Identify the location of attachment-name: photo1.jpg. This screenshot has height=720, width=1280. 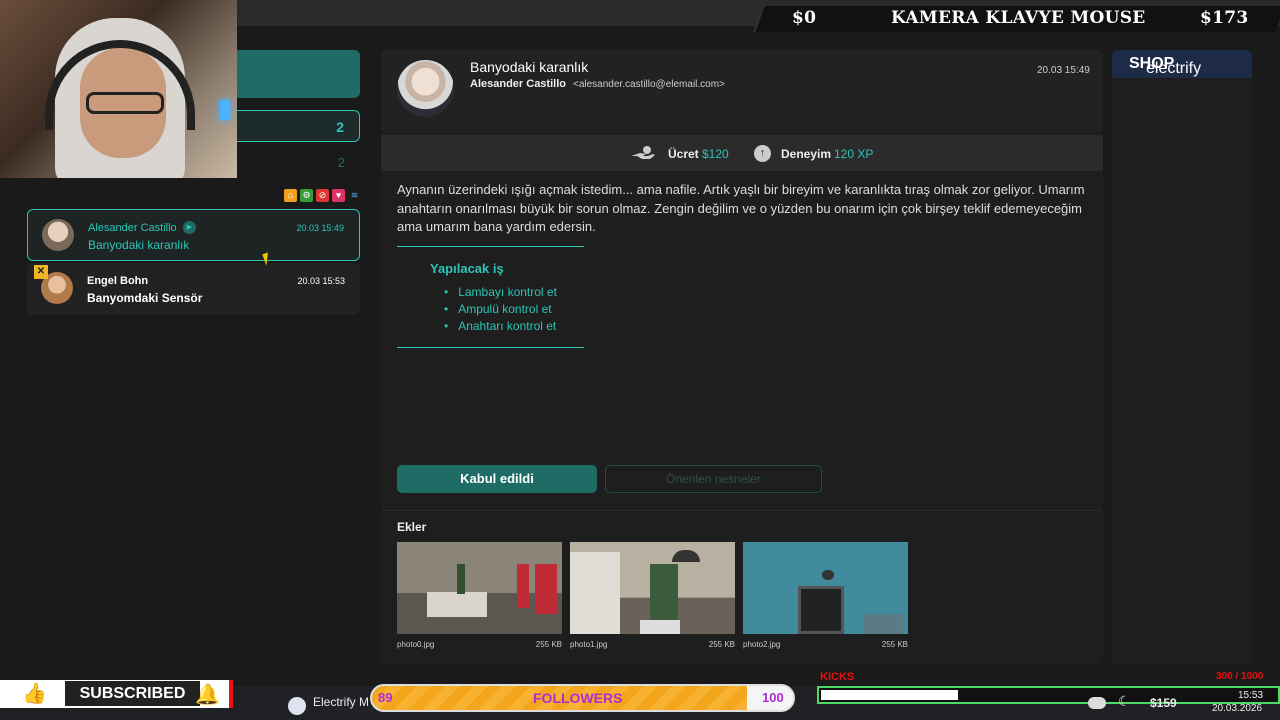
(589, 644).